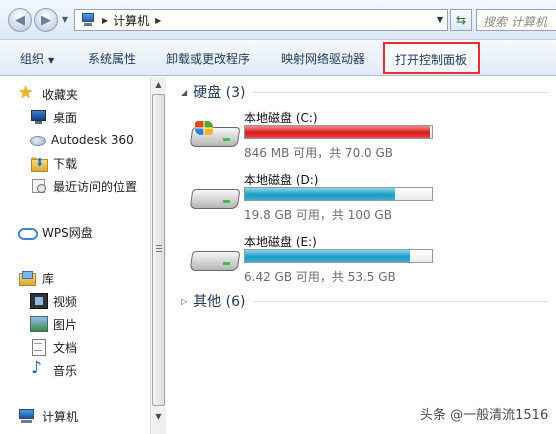  I want to click on scroll-up-icon: ▲, so click(158, 85).